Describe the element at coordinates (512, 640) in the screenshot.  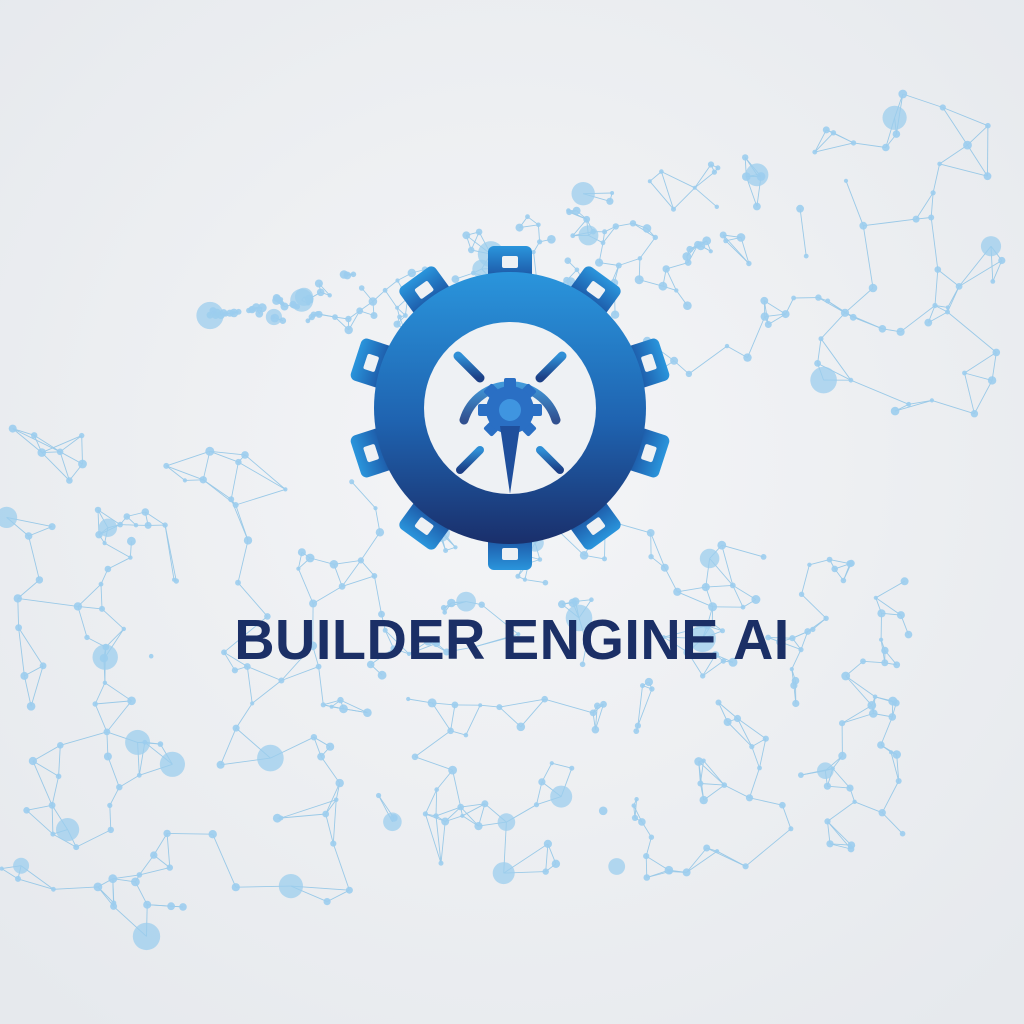
I see `brand-name: BUILDER ENGINE AI` at that location.